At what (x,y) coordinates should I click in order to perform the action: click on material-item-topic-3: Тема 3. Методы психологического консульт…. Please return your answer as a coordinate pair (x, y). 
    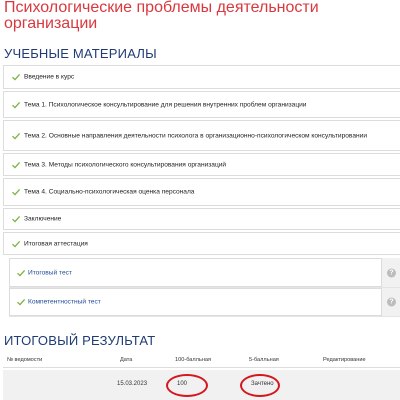
    Looking at the image, I should click on (201, 164).